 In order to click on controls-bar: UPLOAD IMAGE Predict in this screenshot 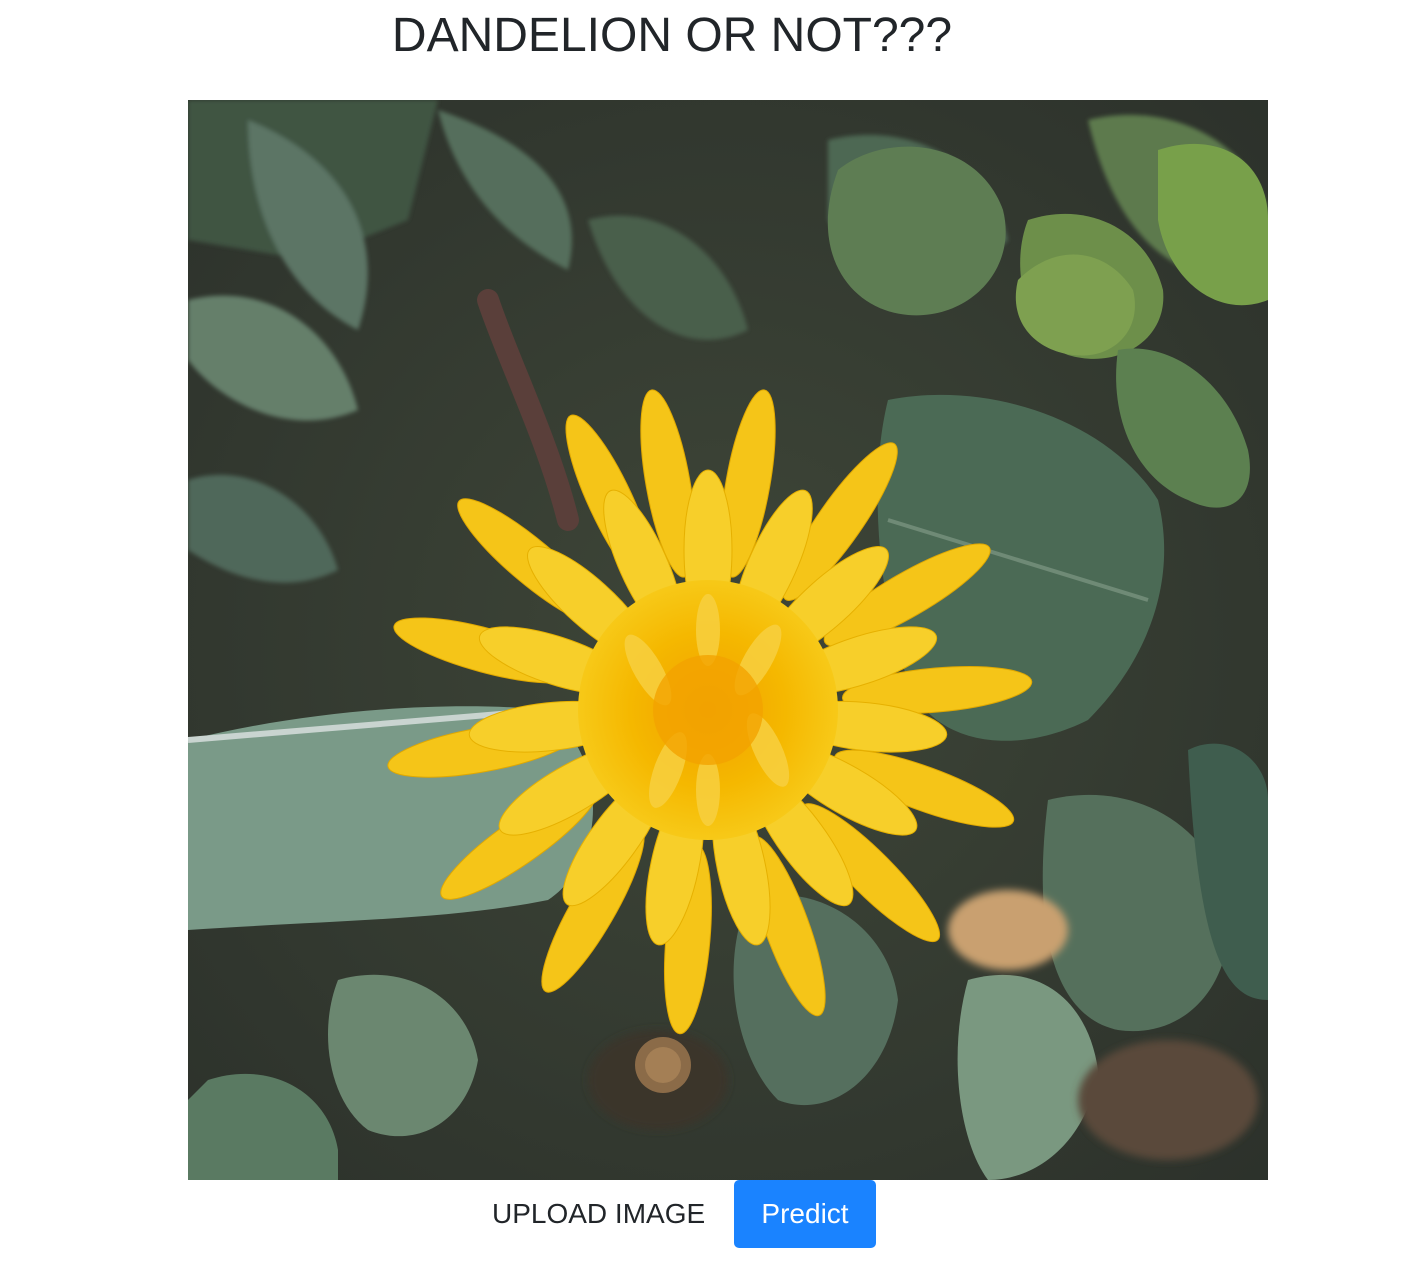, I will do `click(703, 1214)`.